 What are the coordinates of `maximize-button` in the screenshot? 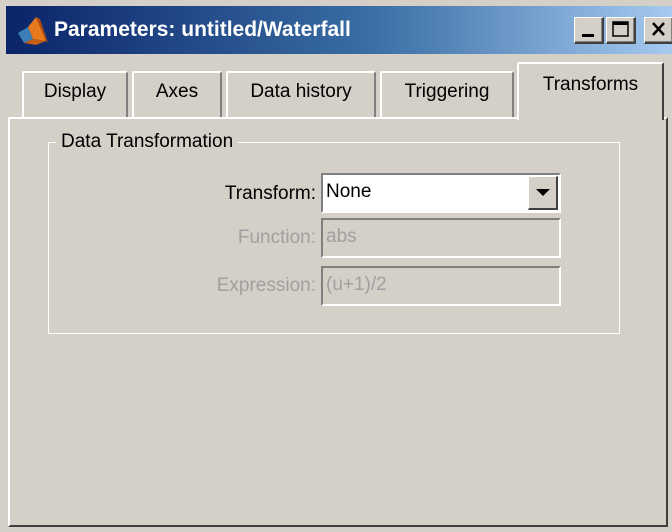 It's located at (621, 30).